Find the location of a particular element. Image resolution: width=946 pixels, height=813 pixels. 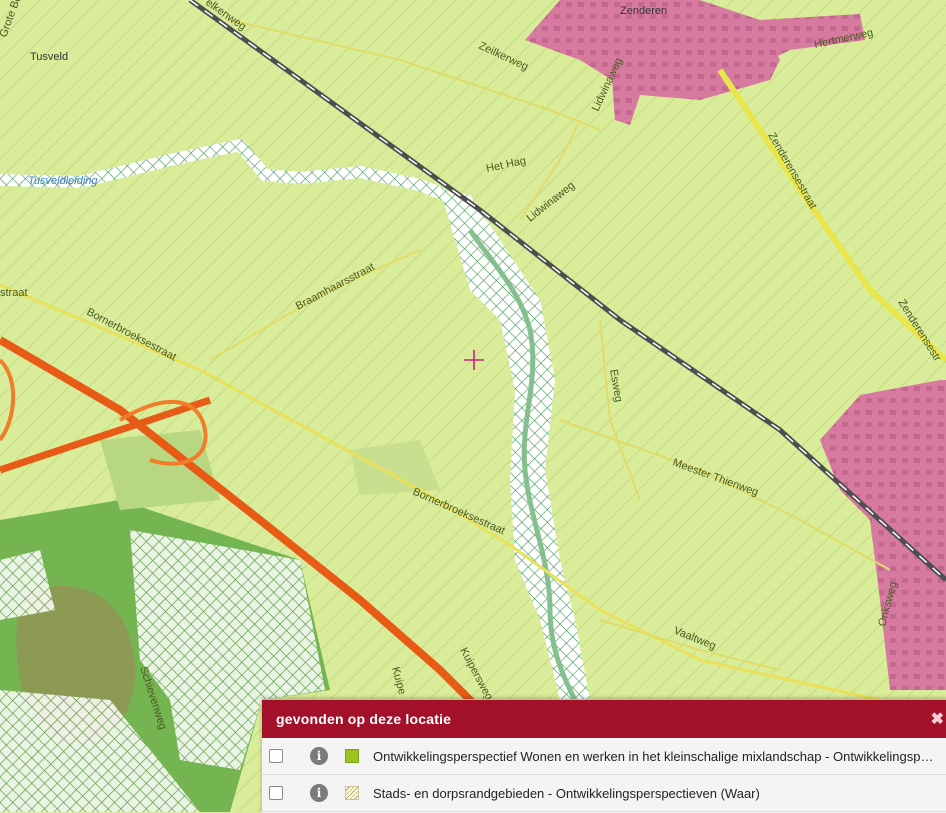

close-icon: ✖ is located at coordinates (937, 719).